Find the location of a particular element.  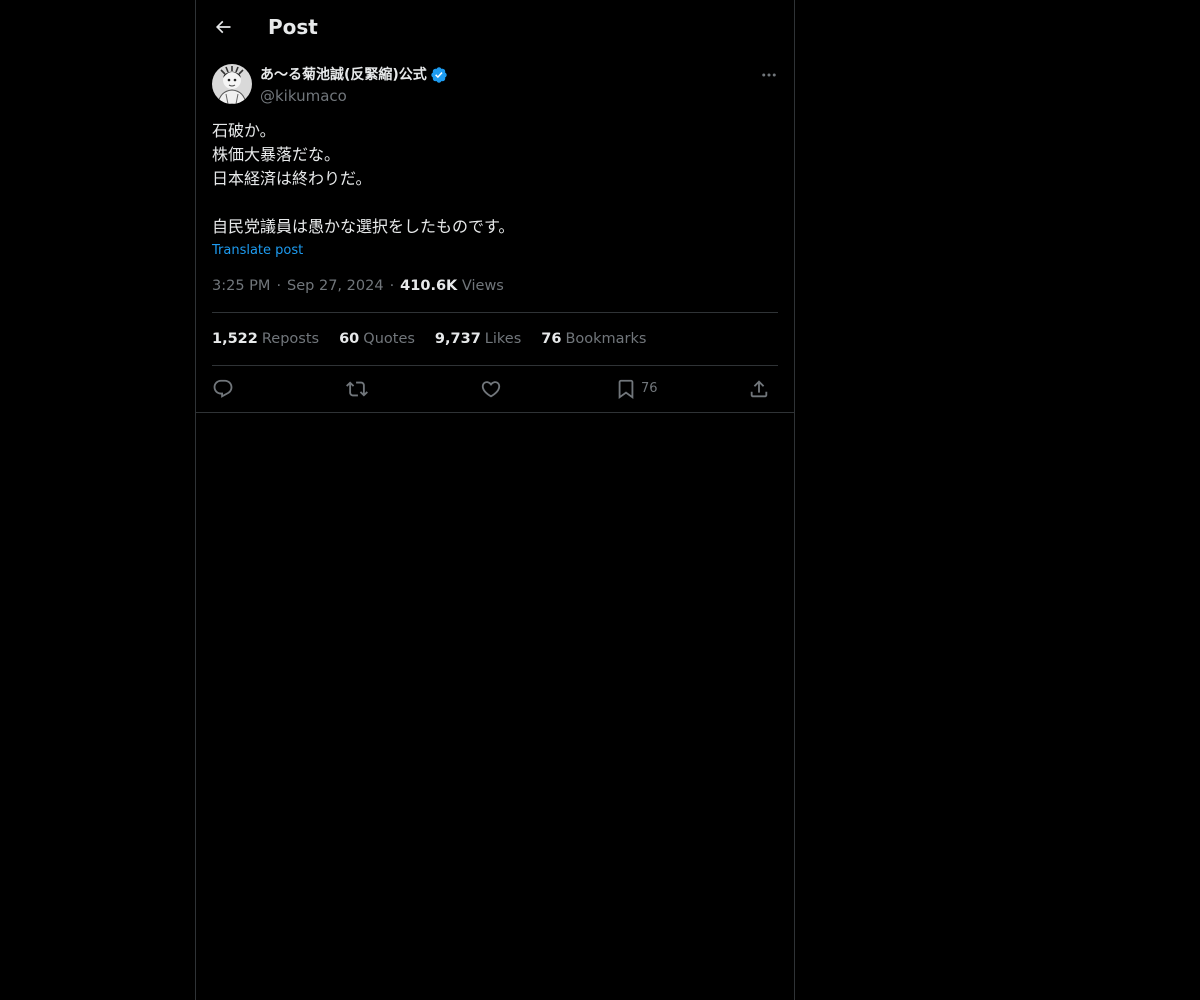

bookmark-button: 76 is located at coordinates (636, 389).